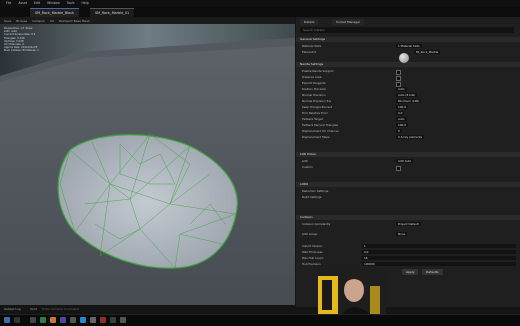 The width and height of the screenshot is (520, 326). I want to click on cmd-label: Cmd, so click(33, 309).